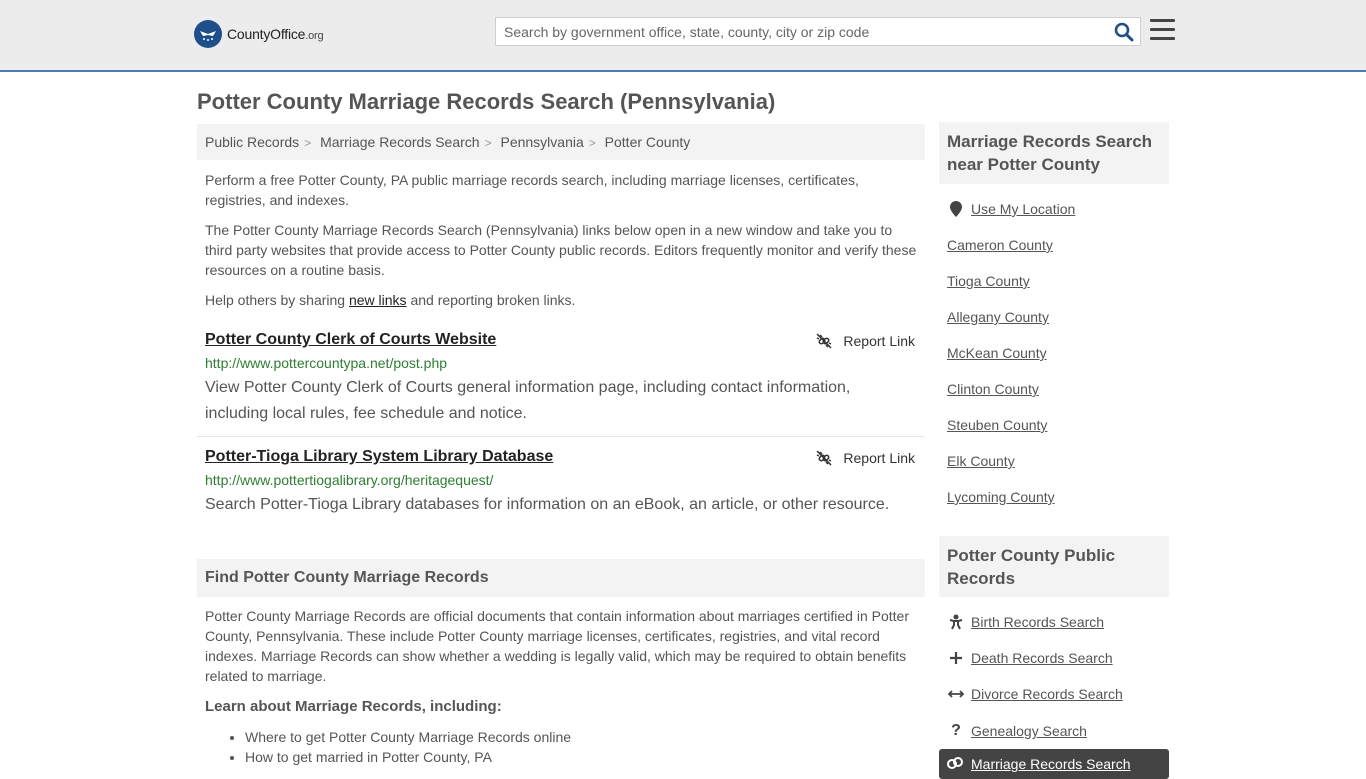 This screenshot has height=779, width=1366. I want to click on genealogy-search-link: ? Genealogy Search, so click(1017, 731).